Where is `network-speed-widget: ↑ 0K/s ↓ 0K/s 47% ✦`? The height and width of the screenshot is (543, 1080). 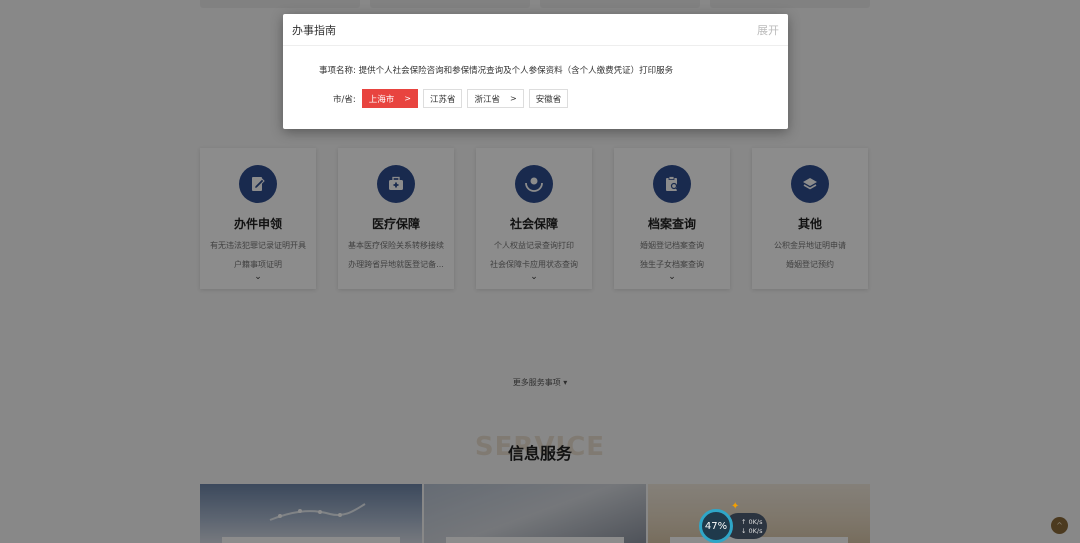 network-speed-widget: ↑ 0K/s ↓ 0K/s 47% ✦ is located at coordinates (734, 522).